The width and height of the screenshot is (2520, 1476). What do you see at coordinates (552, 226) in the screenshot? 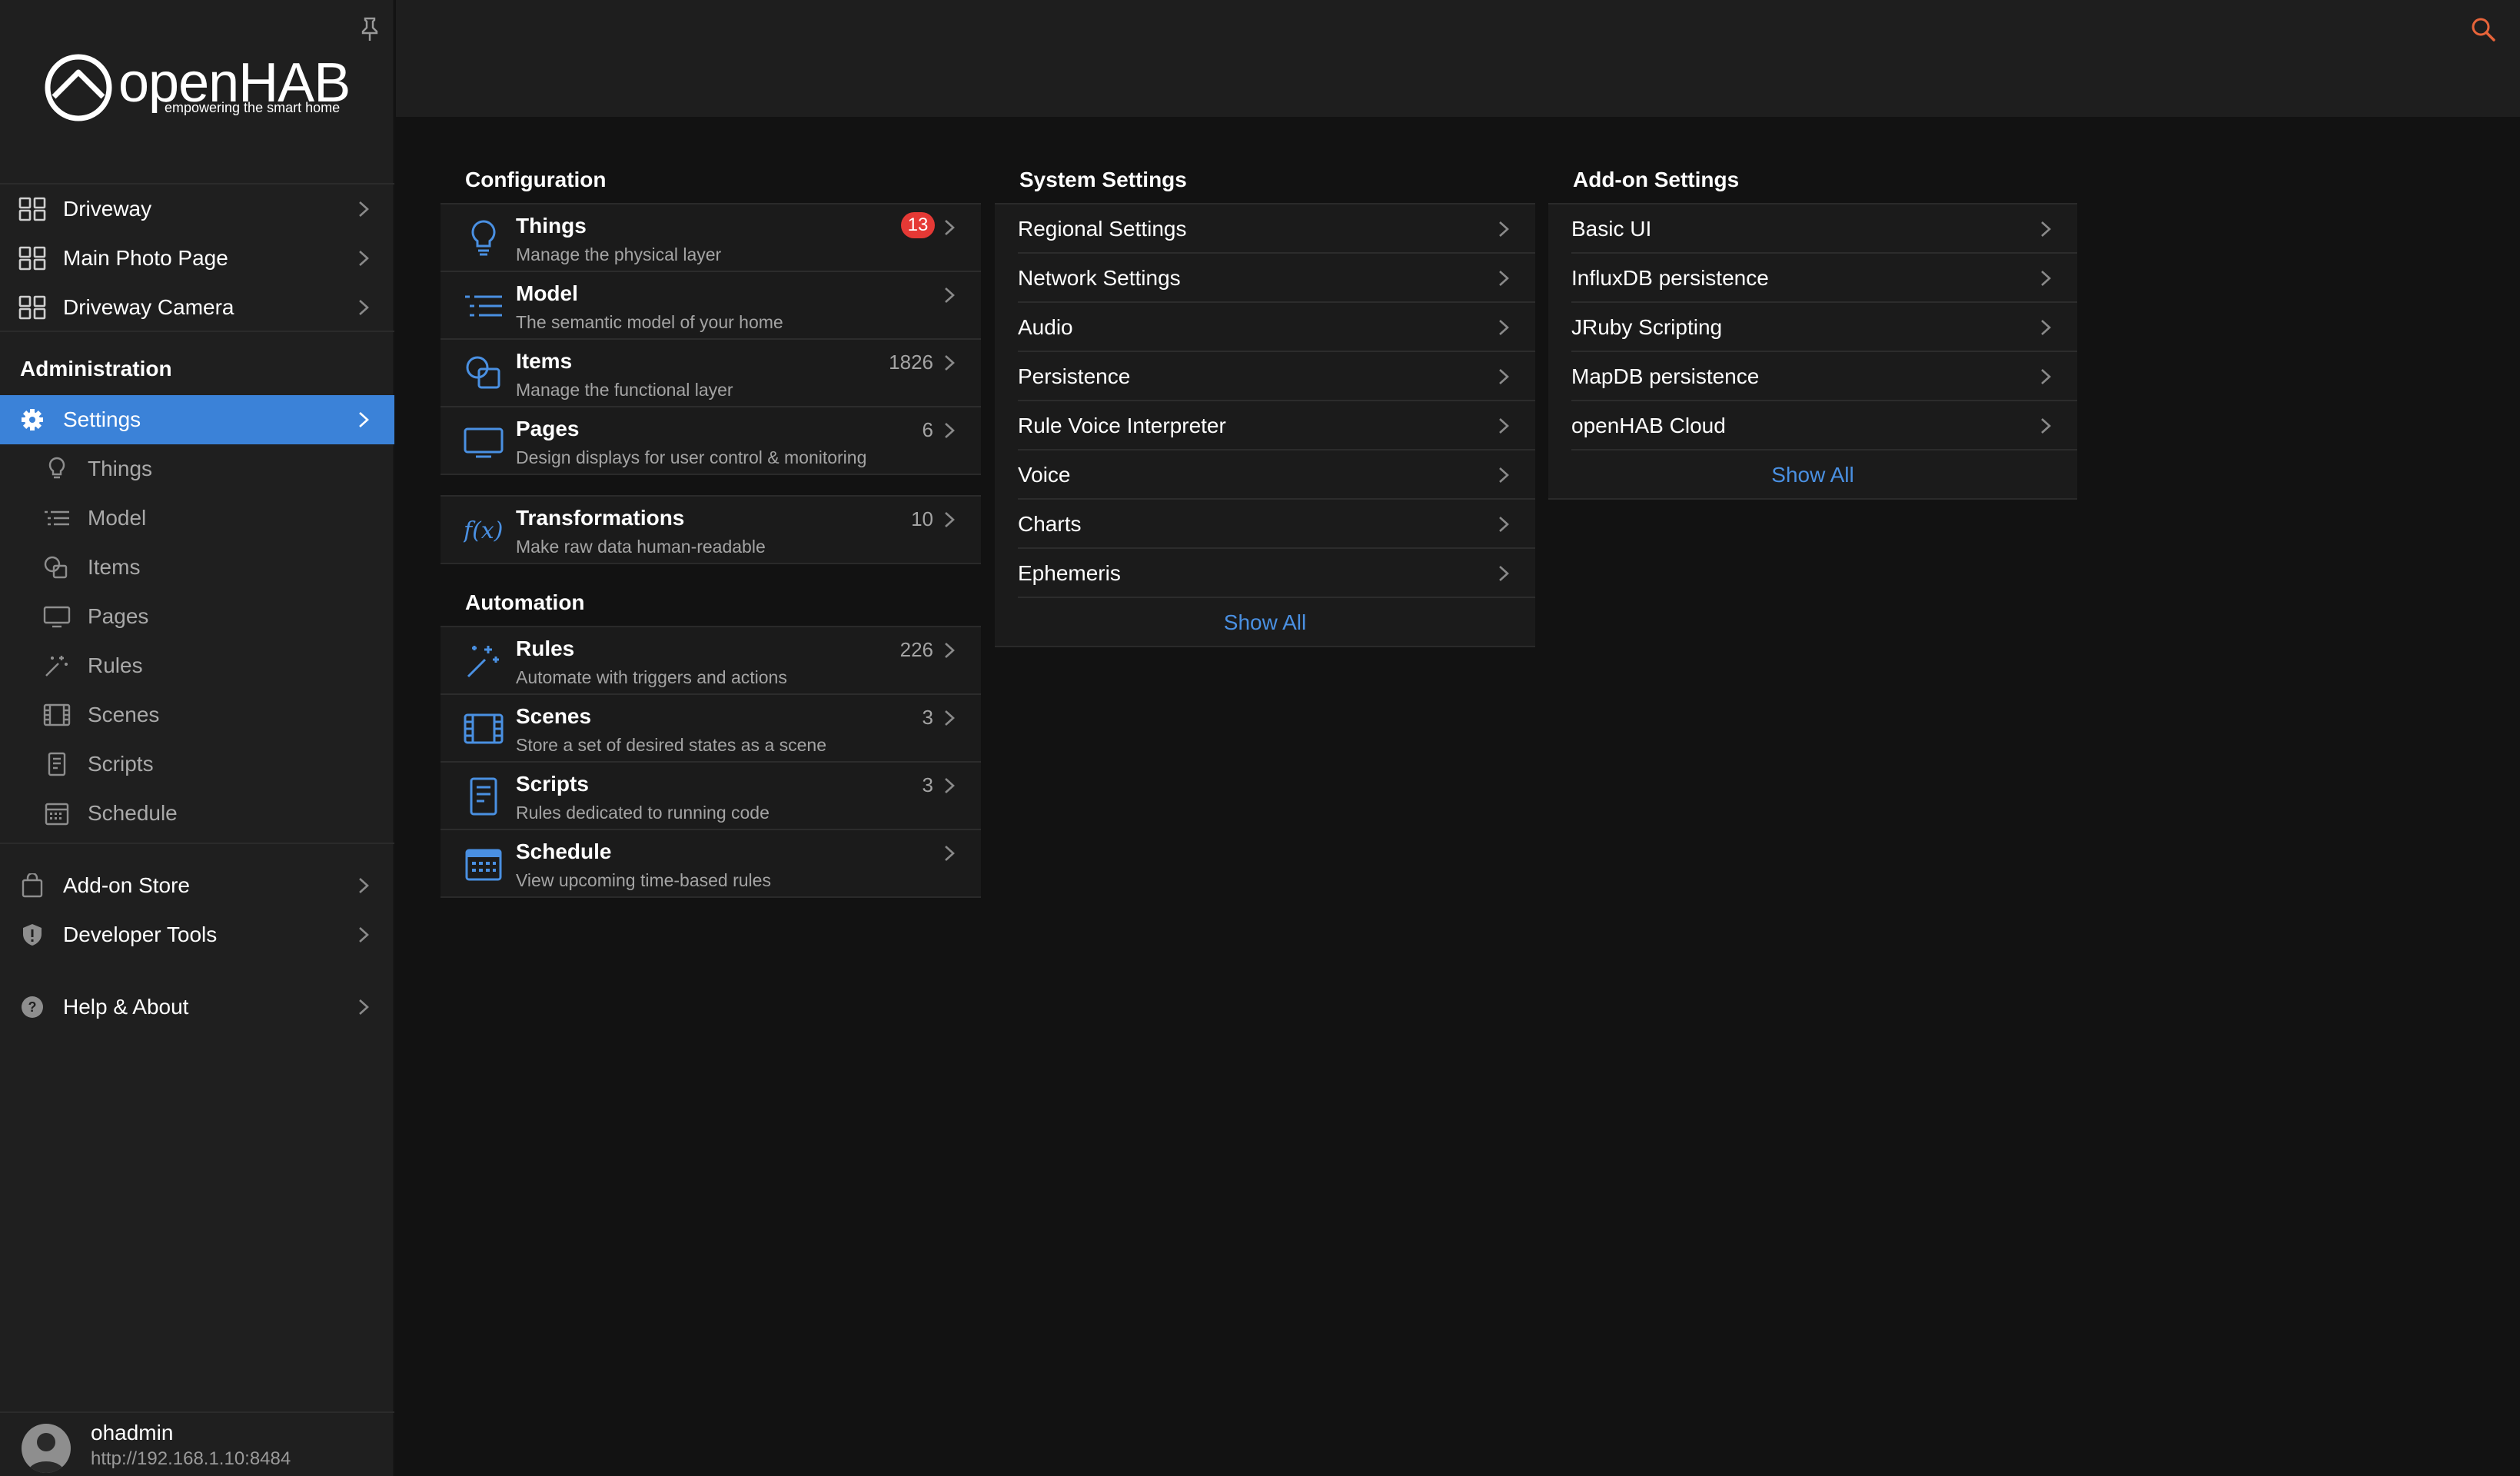
I see `row-title: Things` at bounding box center [552, 226].